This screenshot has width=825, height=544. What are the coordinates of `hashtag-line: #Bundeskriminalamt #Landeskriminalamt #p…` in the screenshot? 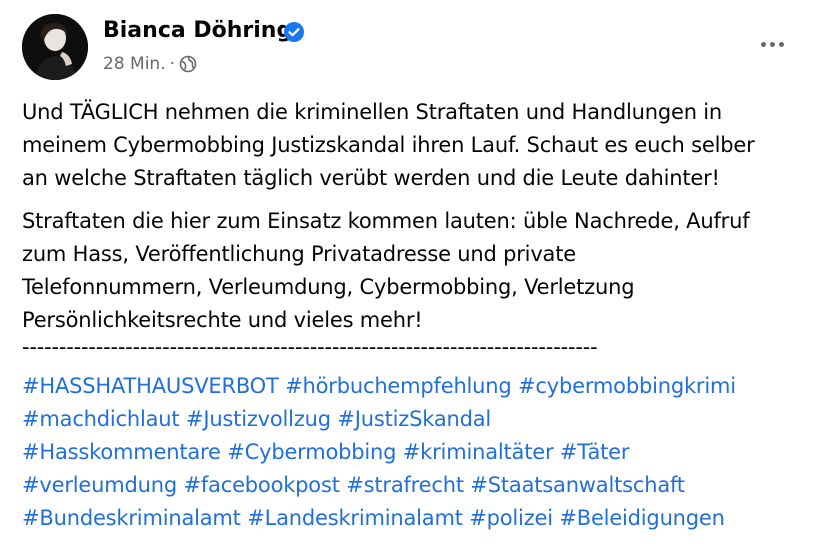 It's located at (417, 518).